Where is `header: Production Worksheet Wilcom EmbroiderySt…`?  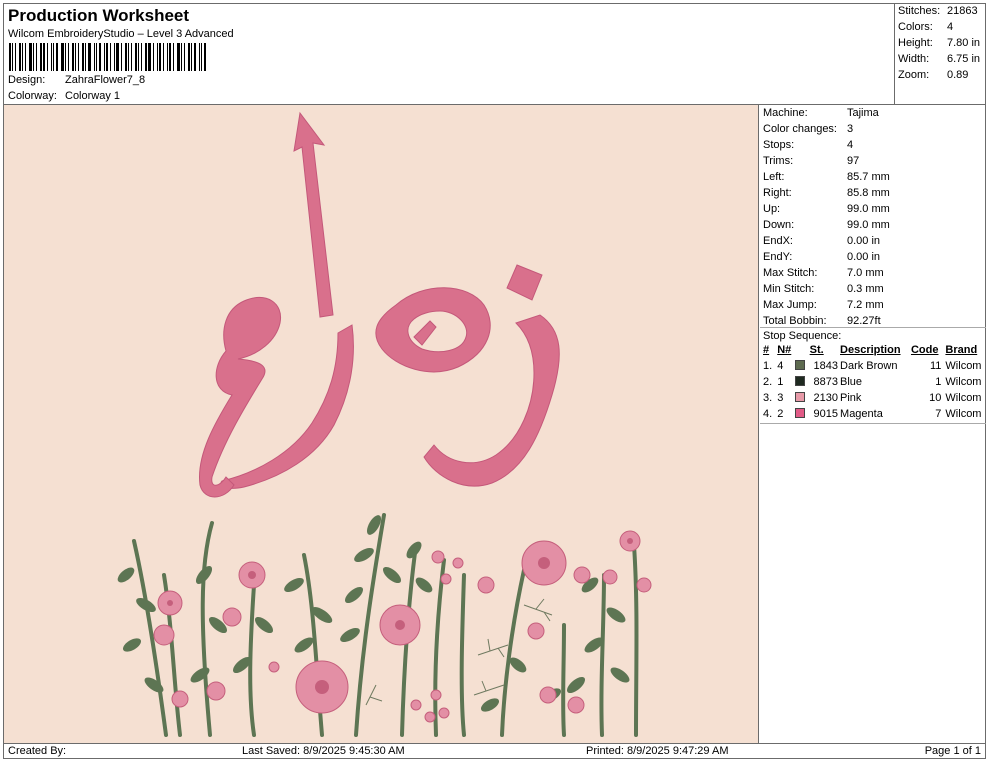
header: Production Worksheet Wilcom EmbroiderySt… is located at coordinates (449, 54).